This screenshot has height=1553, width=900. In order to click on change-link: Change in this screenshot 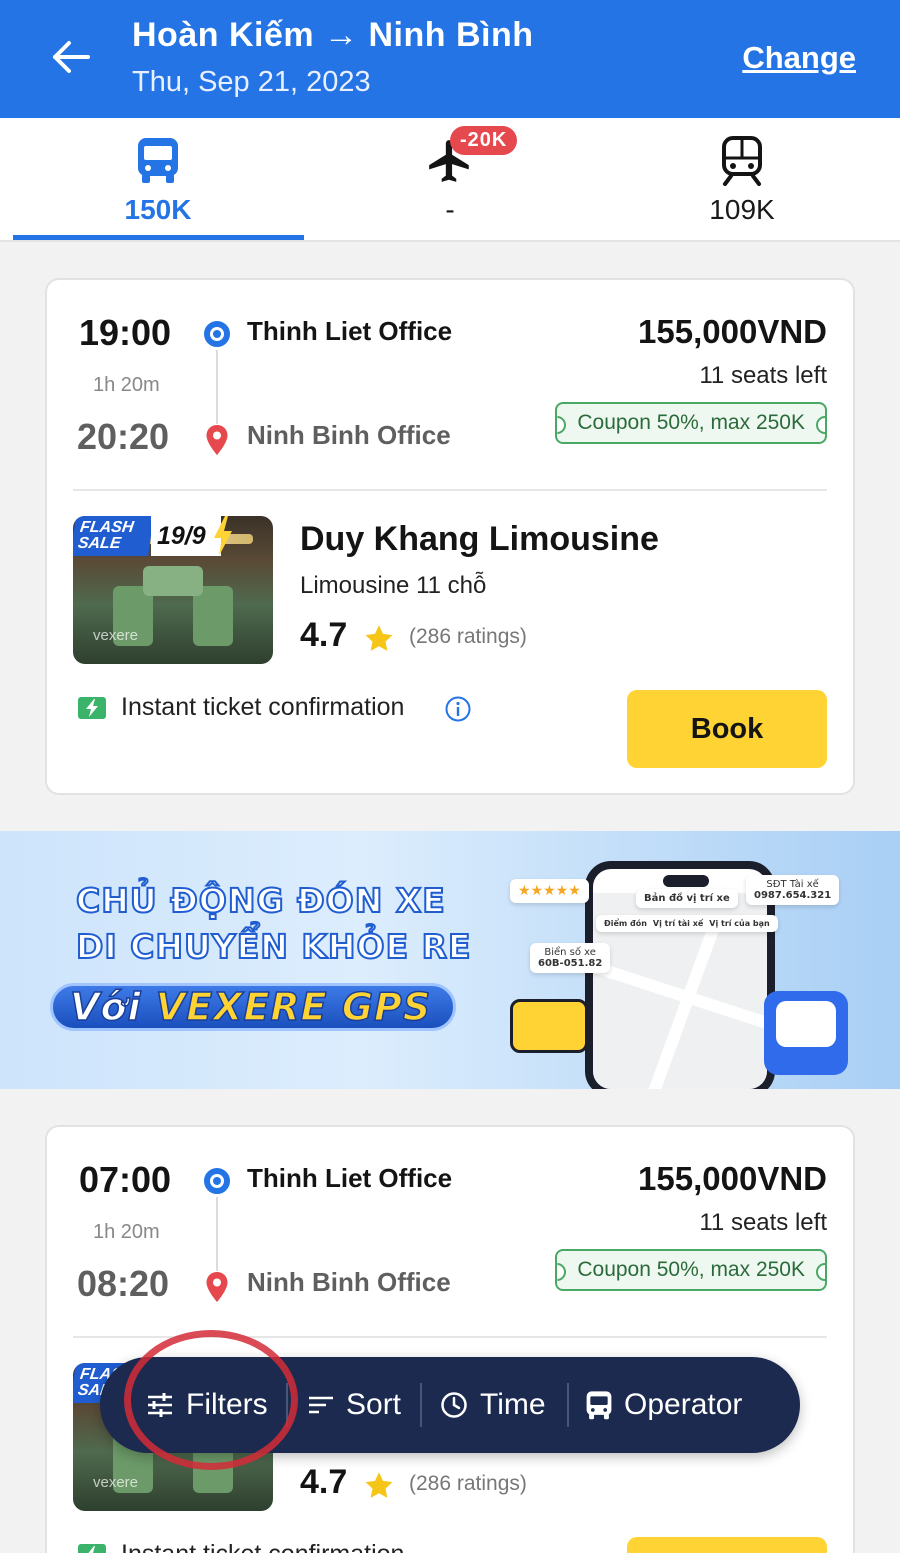, I will do `click(799, 58)`.